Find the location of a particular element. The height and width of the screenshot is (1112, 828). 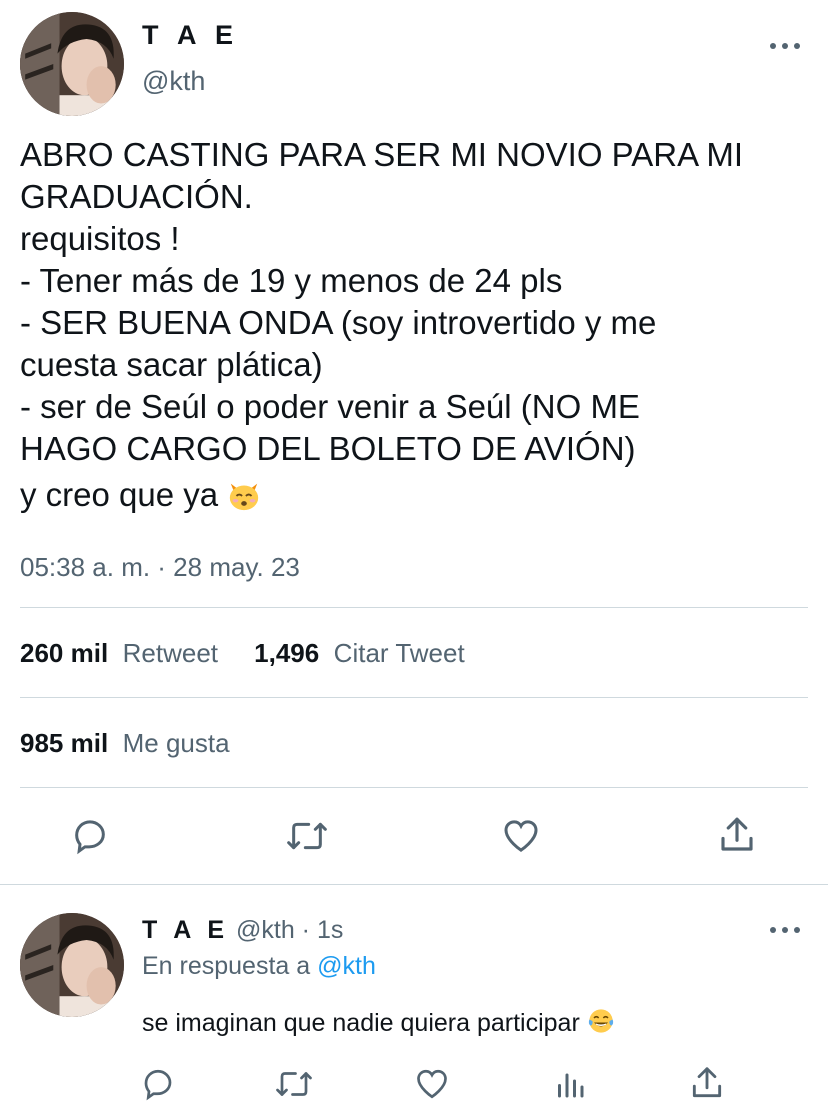

retweets-stat: 260 mil Retweet is located at coordinates (119, 653).